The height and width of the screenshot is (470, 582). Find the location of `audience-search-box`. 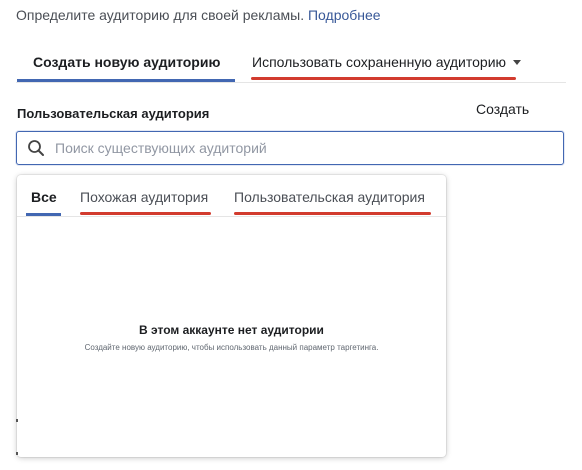

audience-search-box is located at coordinates (290, 148).